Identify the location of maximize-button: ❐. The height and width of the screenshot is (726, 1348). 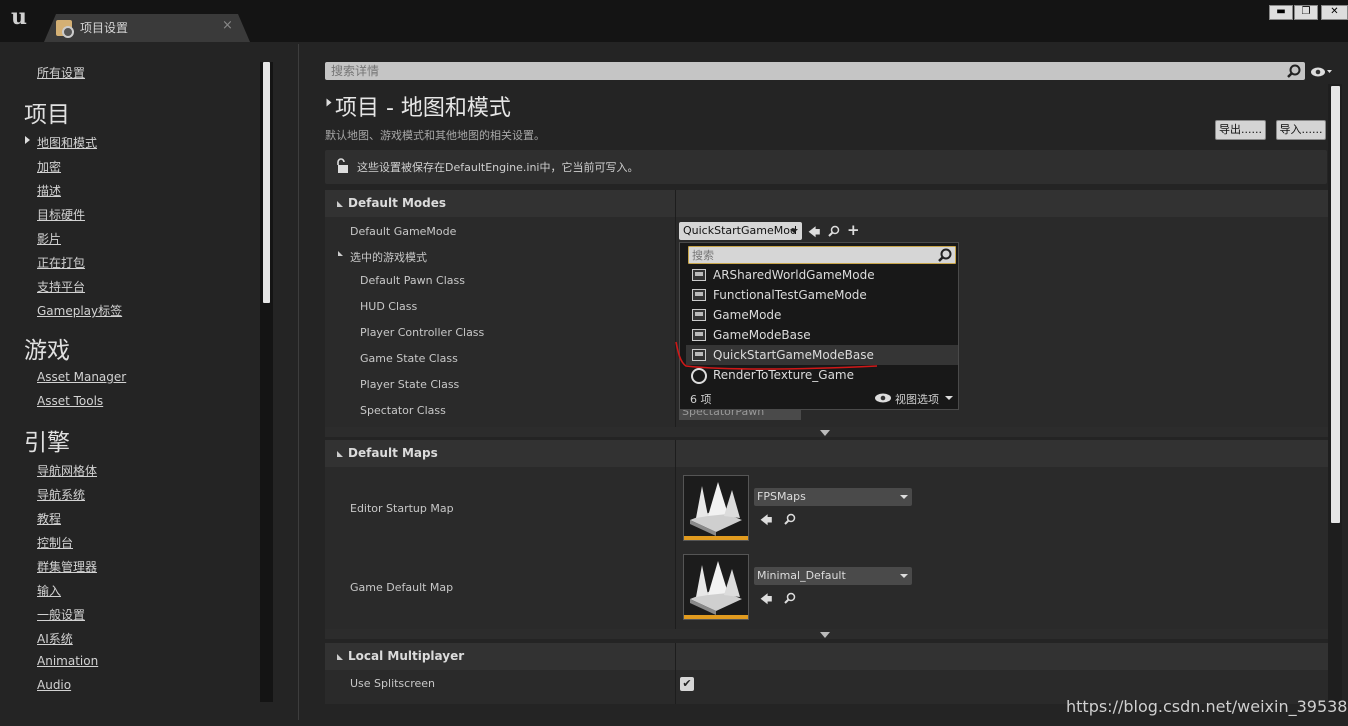
(1306, 12).